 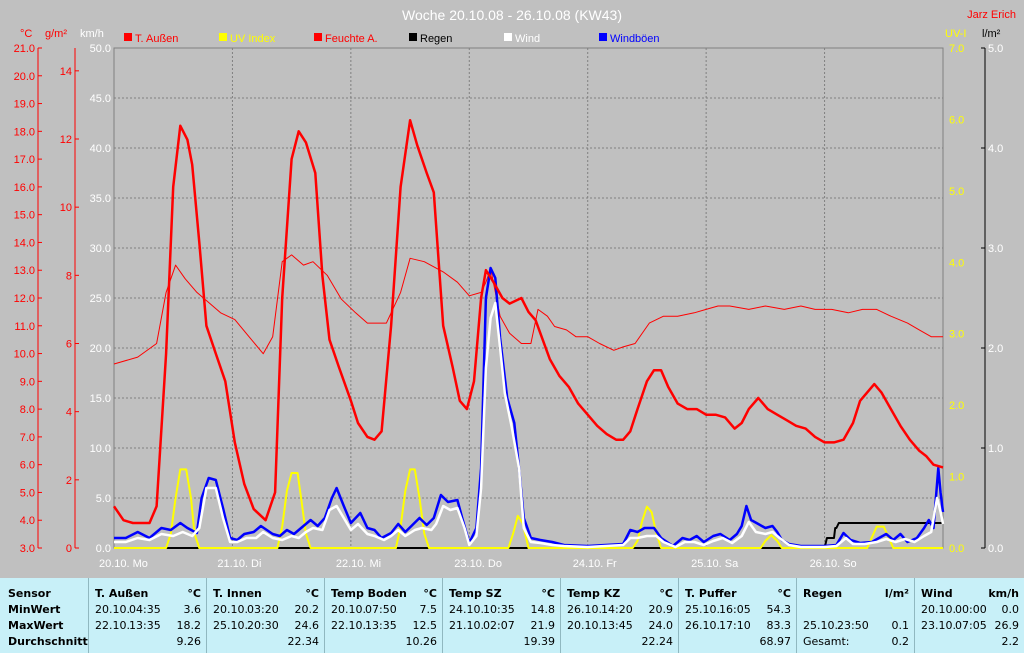 I want to click on x-tick-label: 24.10. Fr, so click(x=595, y=564).